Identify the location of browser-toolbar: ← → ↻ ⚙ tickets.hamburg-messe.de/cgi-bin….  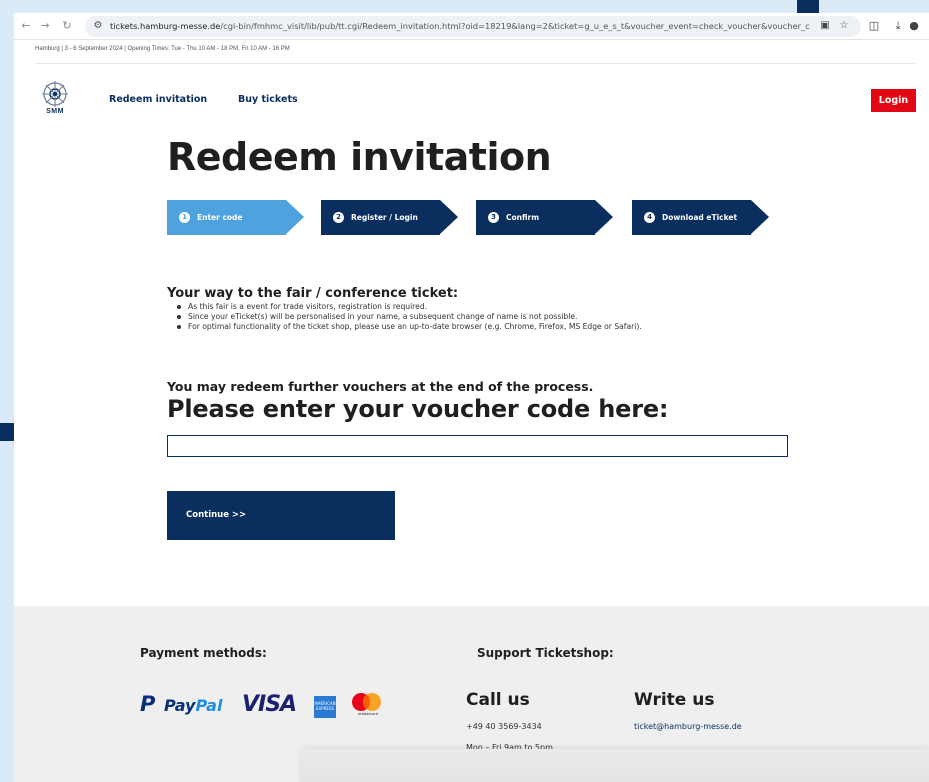
(471, 26).